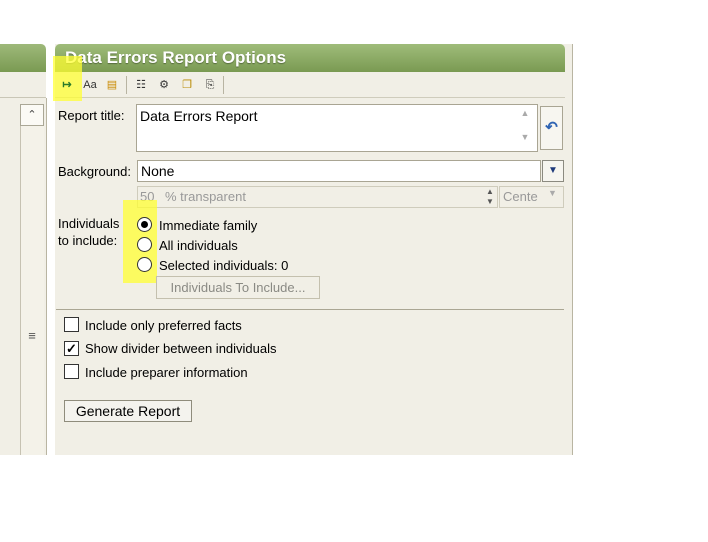 Image resolution: width=708 pixels, height=542 pixels. Describe the element at coordinates (210, 85) in the screenshot. I see `paste-icon: ⎘` at that location.